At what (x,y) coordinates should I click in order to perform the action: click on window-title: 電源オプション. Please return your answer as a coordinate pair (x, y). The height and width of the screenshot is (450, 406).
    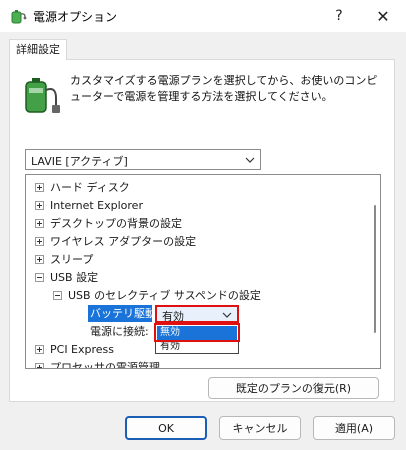
    Looking at the image, I should click on (75, 17).